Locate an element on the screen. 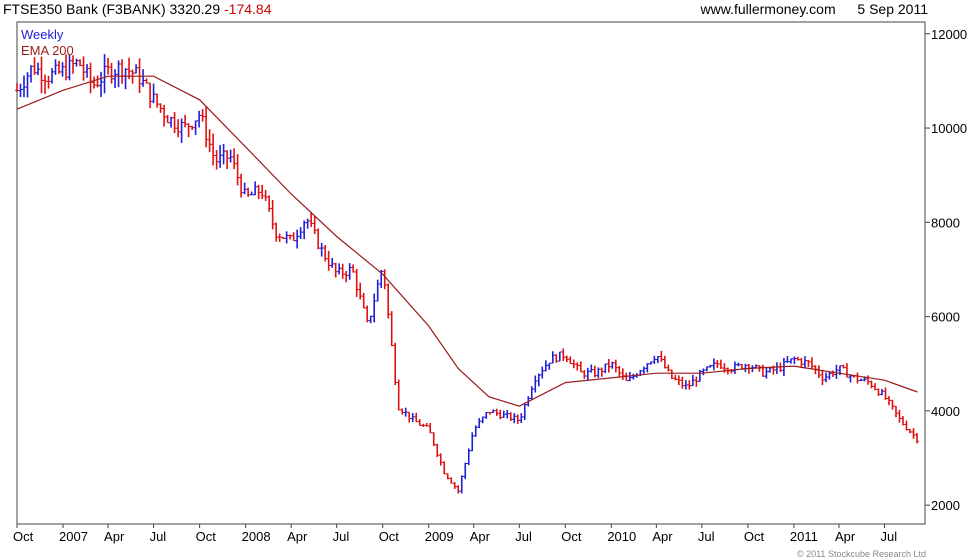  y-tick-label: 12000 is located at coordinates (949, 34).